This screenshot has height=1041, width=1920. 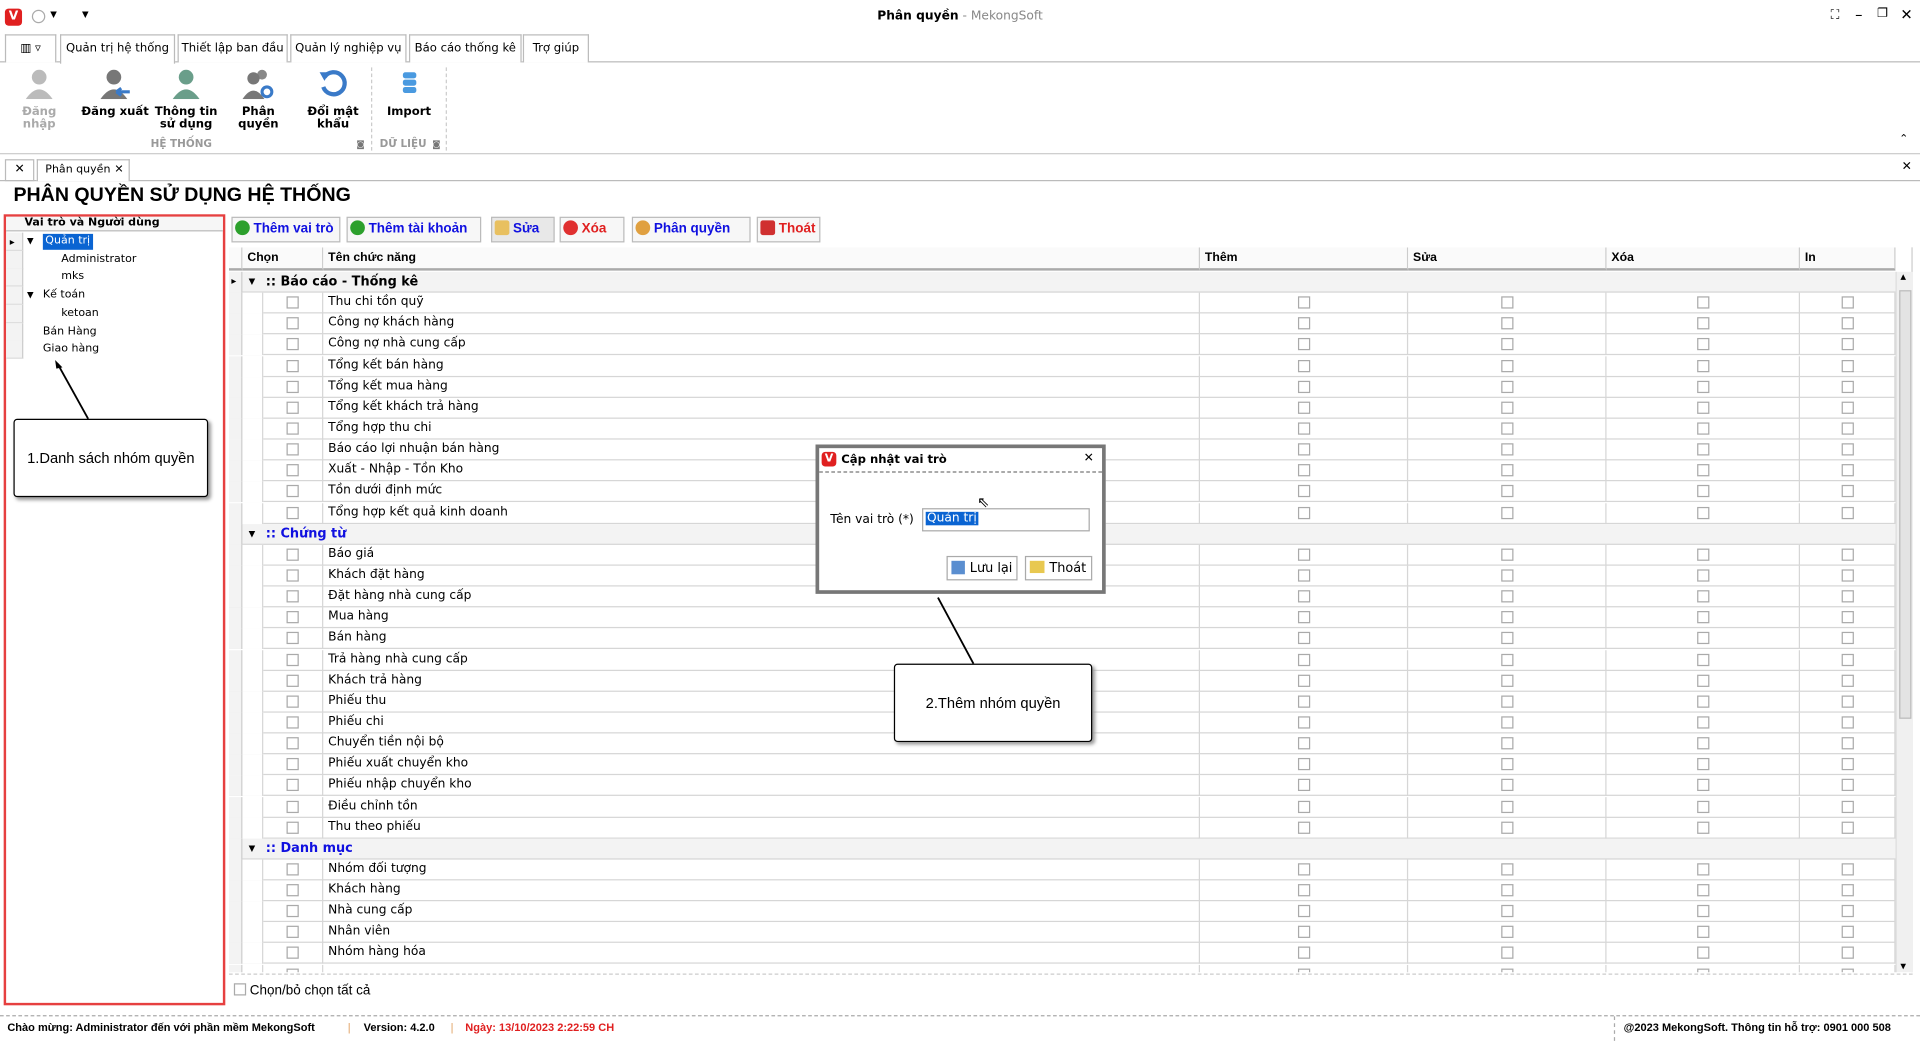 What do you see at coordinates (1058, 568) in the screenshot?
I see `dialog-exit-button: Thoát` at bounding box center [1058, 568].